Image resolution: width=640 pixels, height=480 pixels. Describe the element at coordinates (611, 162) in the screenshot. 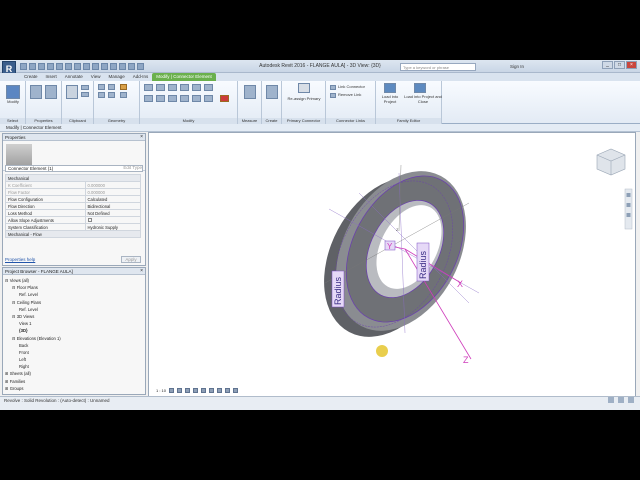

I see `viewcube-icon` at that location.